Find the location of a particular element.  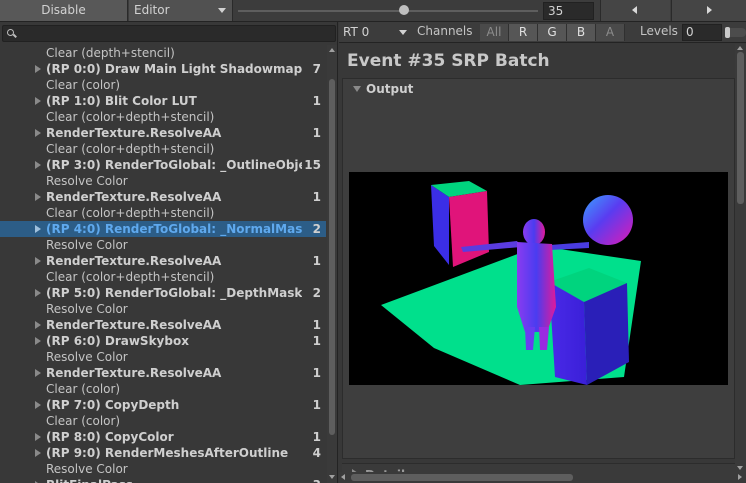

event-row: BlitFinalPass 3 is located at coordinates (163, 480).